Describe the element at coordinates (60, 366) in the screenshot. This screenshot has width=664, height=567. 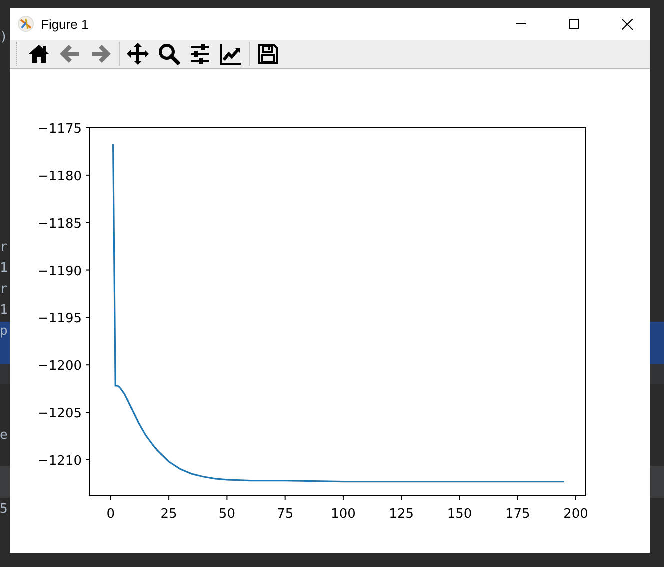
I see `y-tick-label: −1200` at that location.